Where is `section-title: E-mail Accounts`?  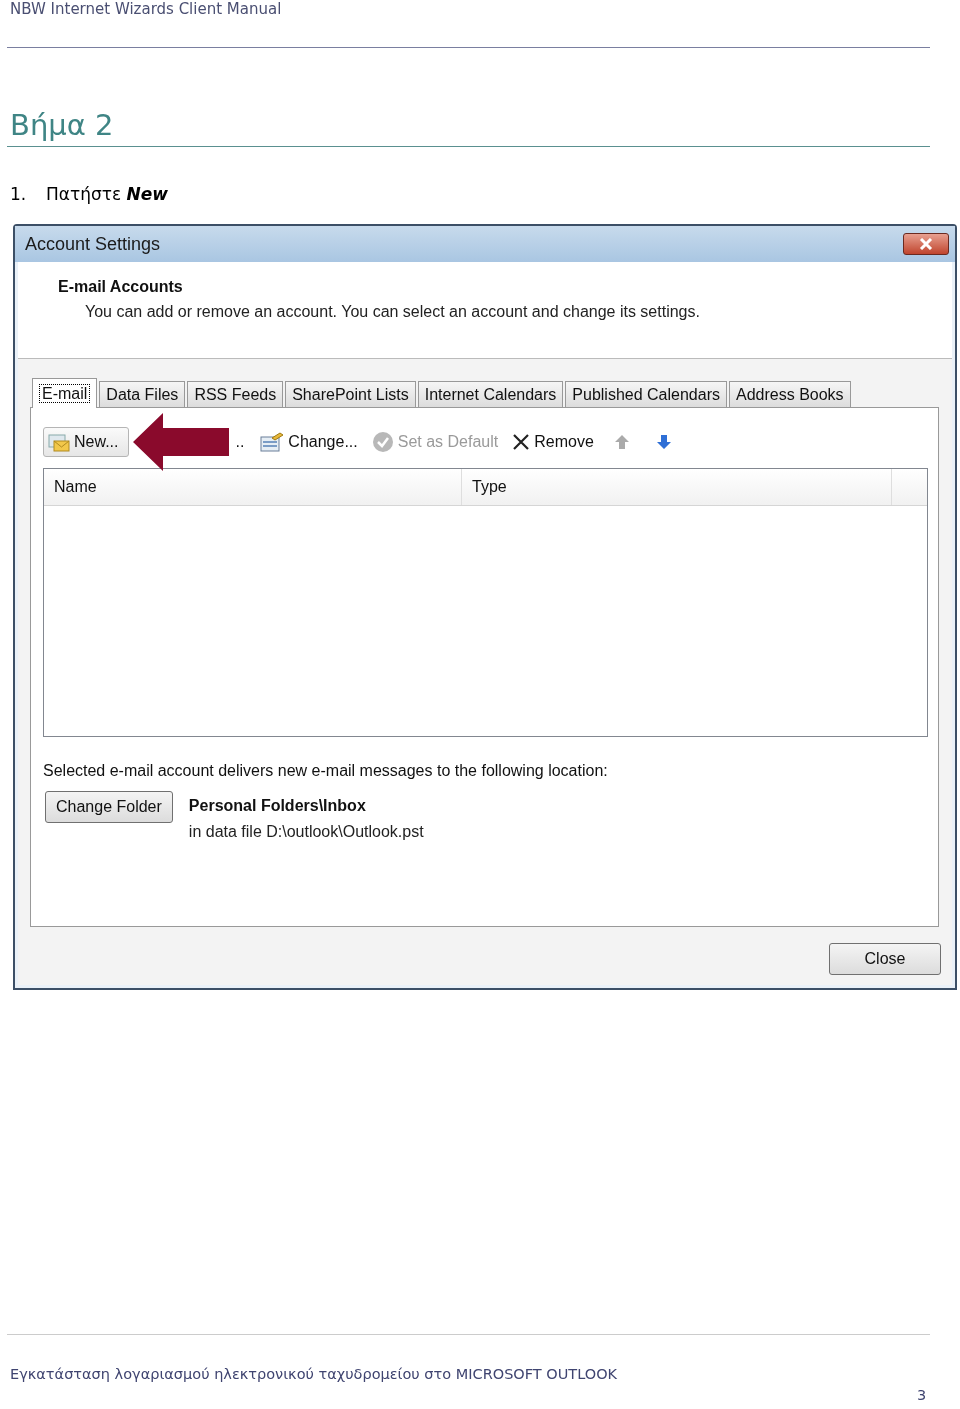 section-title: E-mail Accounts is located at coordinates (121, 287).